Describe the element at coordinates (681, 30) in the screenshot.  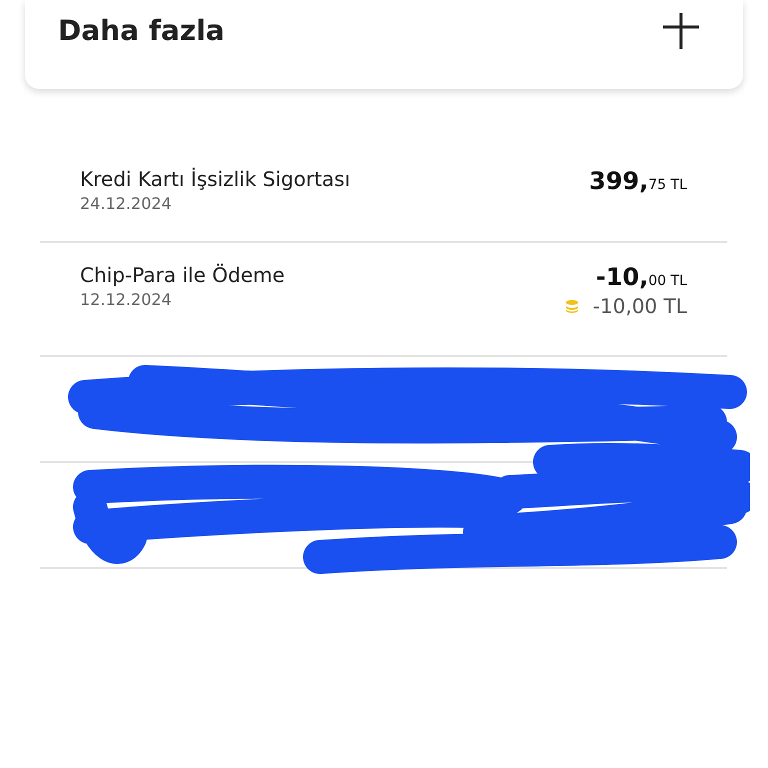
I see `plus-icon` at that location.